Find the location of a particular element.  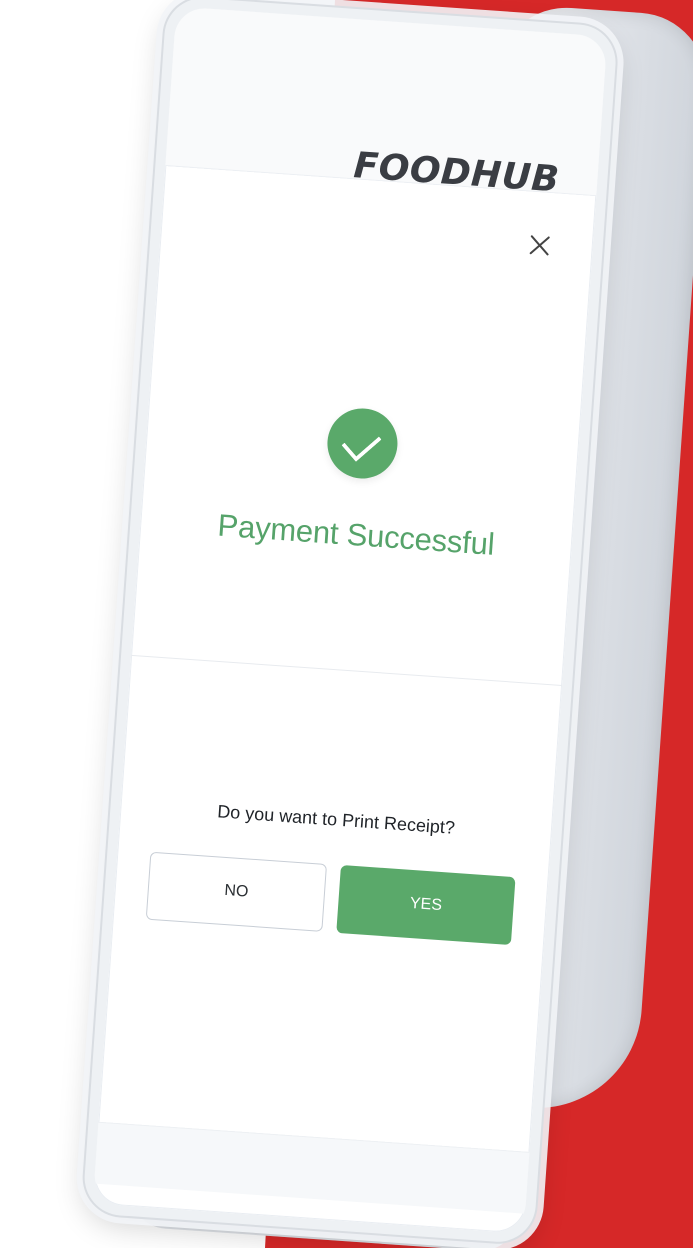

close-icon is located at coordinates (540, 245).